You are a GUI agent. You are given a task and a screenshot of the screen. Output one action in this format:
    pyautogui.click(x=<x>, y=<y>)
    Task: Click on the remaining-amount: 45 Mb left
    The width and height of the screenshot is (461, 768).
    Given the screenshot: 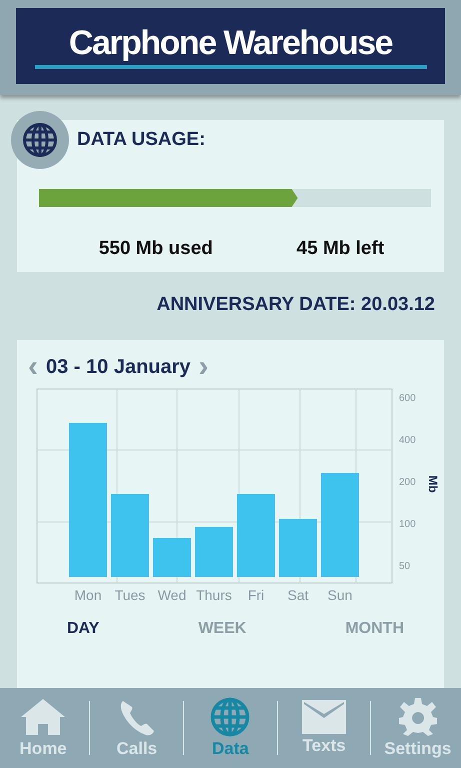 What is the action you would take?
    pyautogui.click(x=340, y=249)
    